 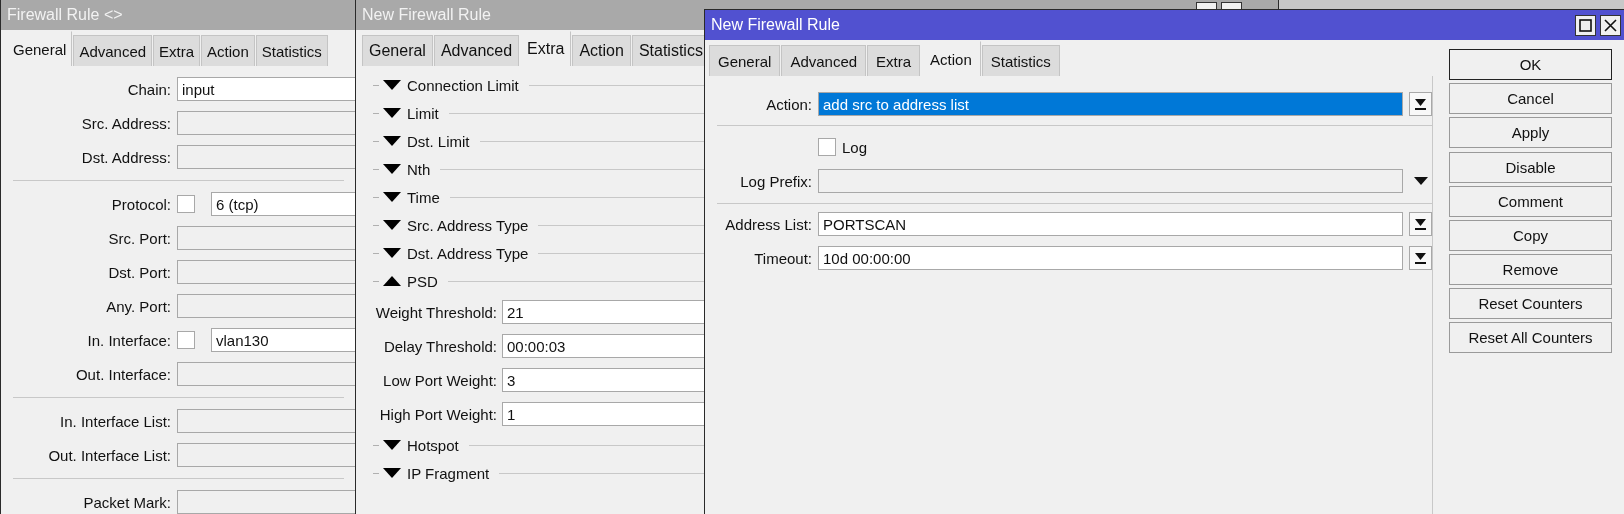 What do you see at coordinates (439, 380) in the screenshot?
I see `field-label: Low Port Weight:` at bounding box center [439, 380].